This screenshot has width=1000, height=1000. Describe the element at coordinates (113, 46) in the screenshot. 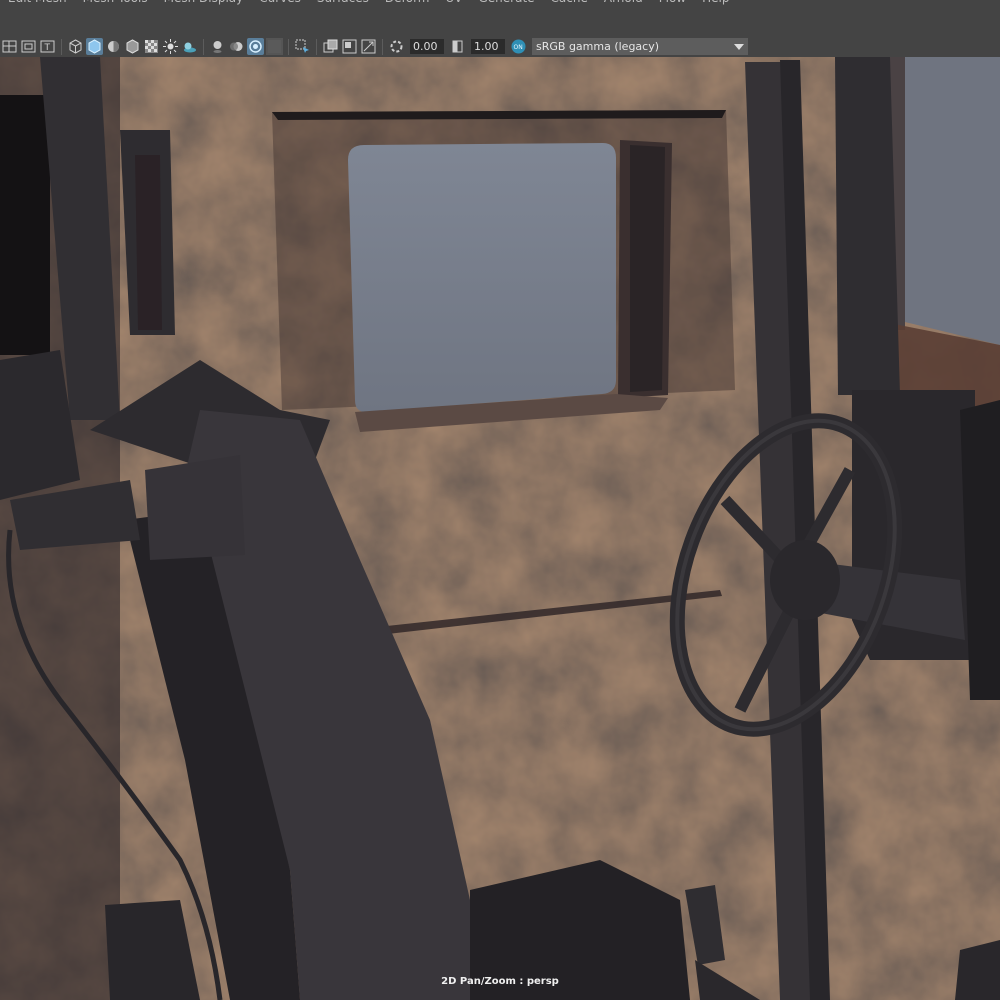

I see `flat-shade-icon` at that location.